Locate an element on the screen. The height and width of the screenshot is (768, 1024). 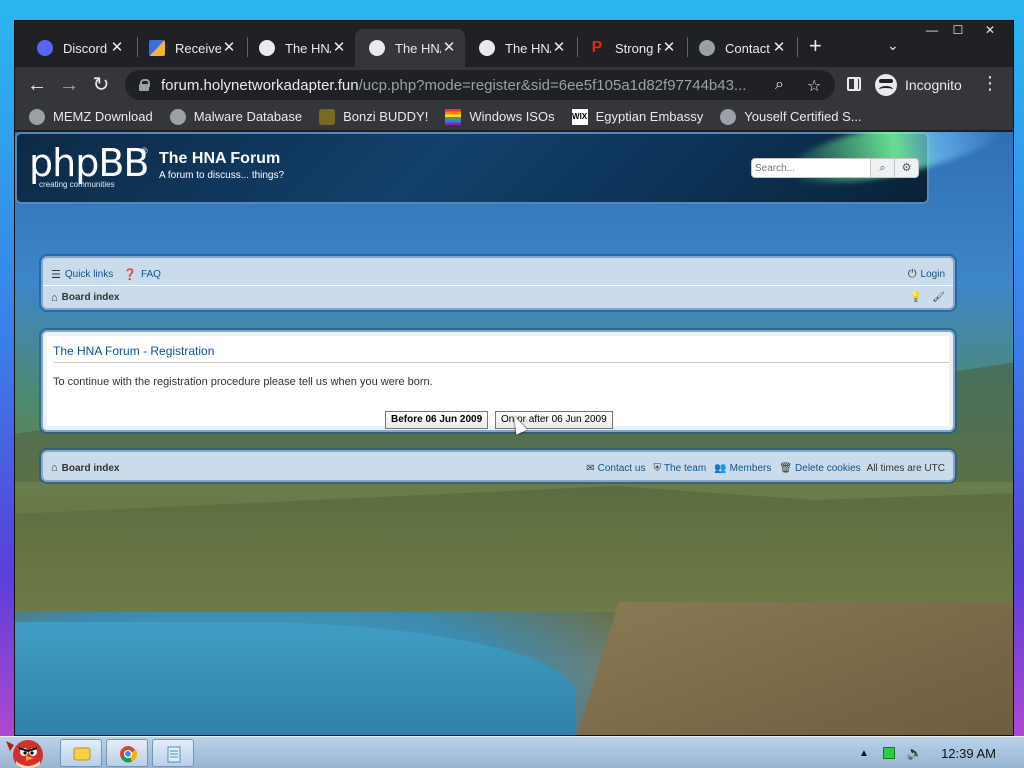
tab-contact: Contact ✕ is located at coordinates (740, 48).